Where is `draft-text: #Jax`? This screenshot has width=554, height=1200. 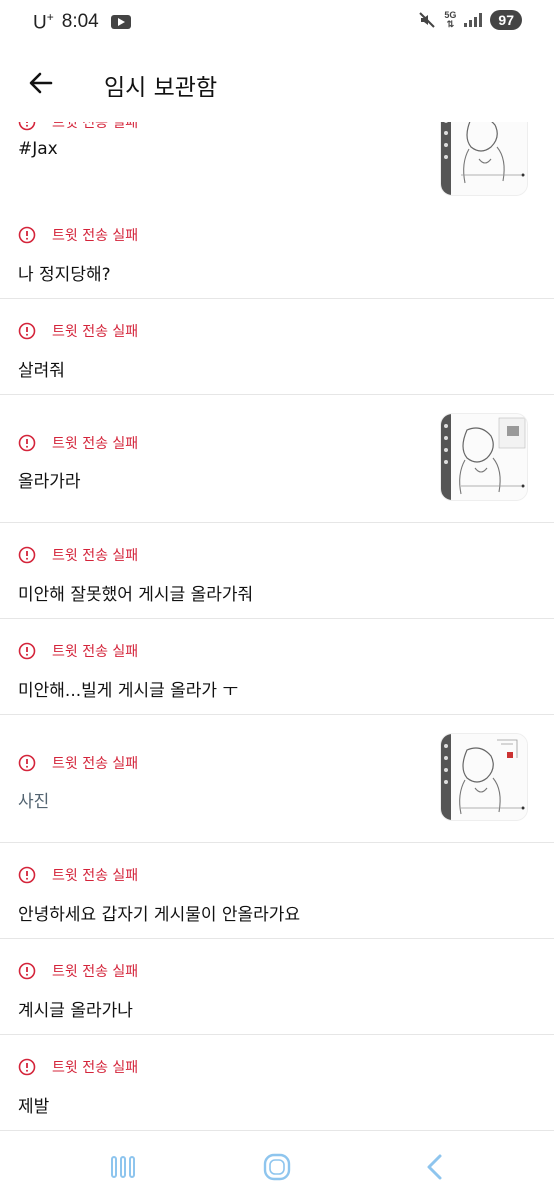 draft-text: #Jax is located at coordinates (38, 149).